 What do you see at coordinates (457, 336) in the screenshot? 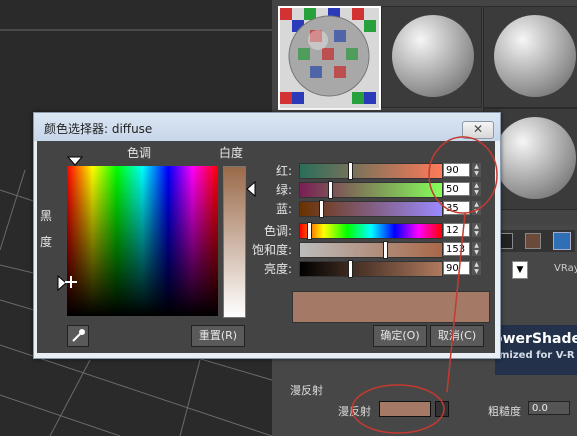
I see `cancel-button: 取消(C)` at bounding box center [457, 336].